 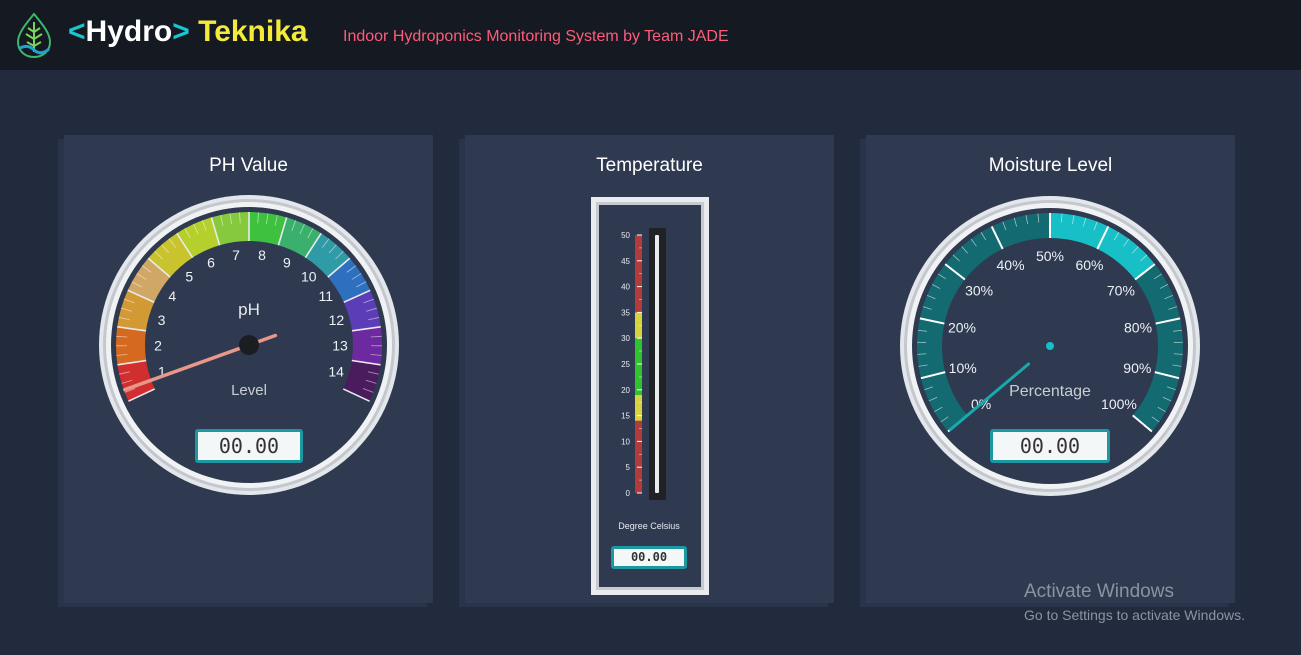 What do you see at coordinates (253, 31) in the screenshot?
I see `brand-teknika: Teknika` at bounding box center [253, 31].